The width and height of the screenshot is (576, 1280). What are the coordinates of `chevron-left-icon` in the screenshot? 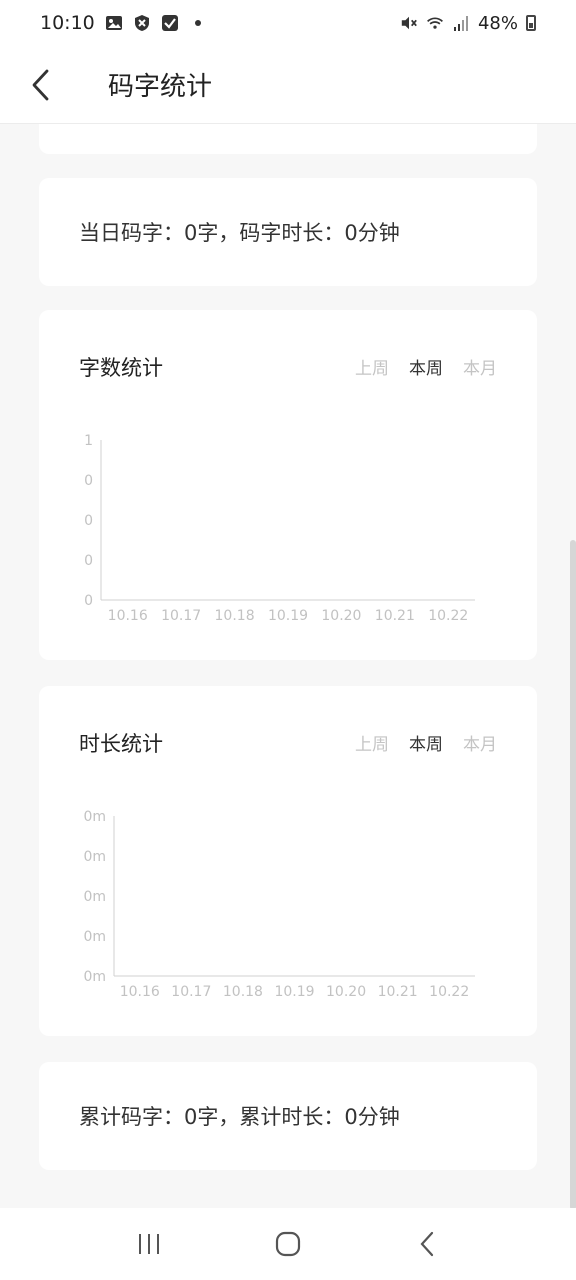 It's located at (40, 84).